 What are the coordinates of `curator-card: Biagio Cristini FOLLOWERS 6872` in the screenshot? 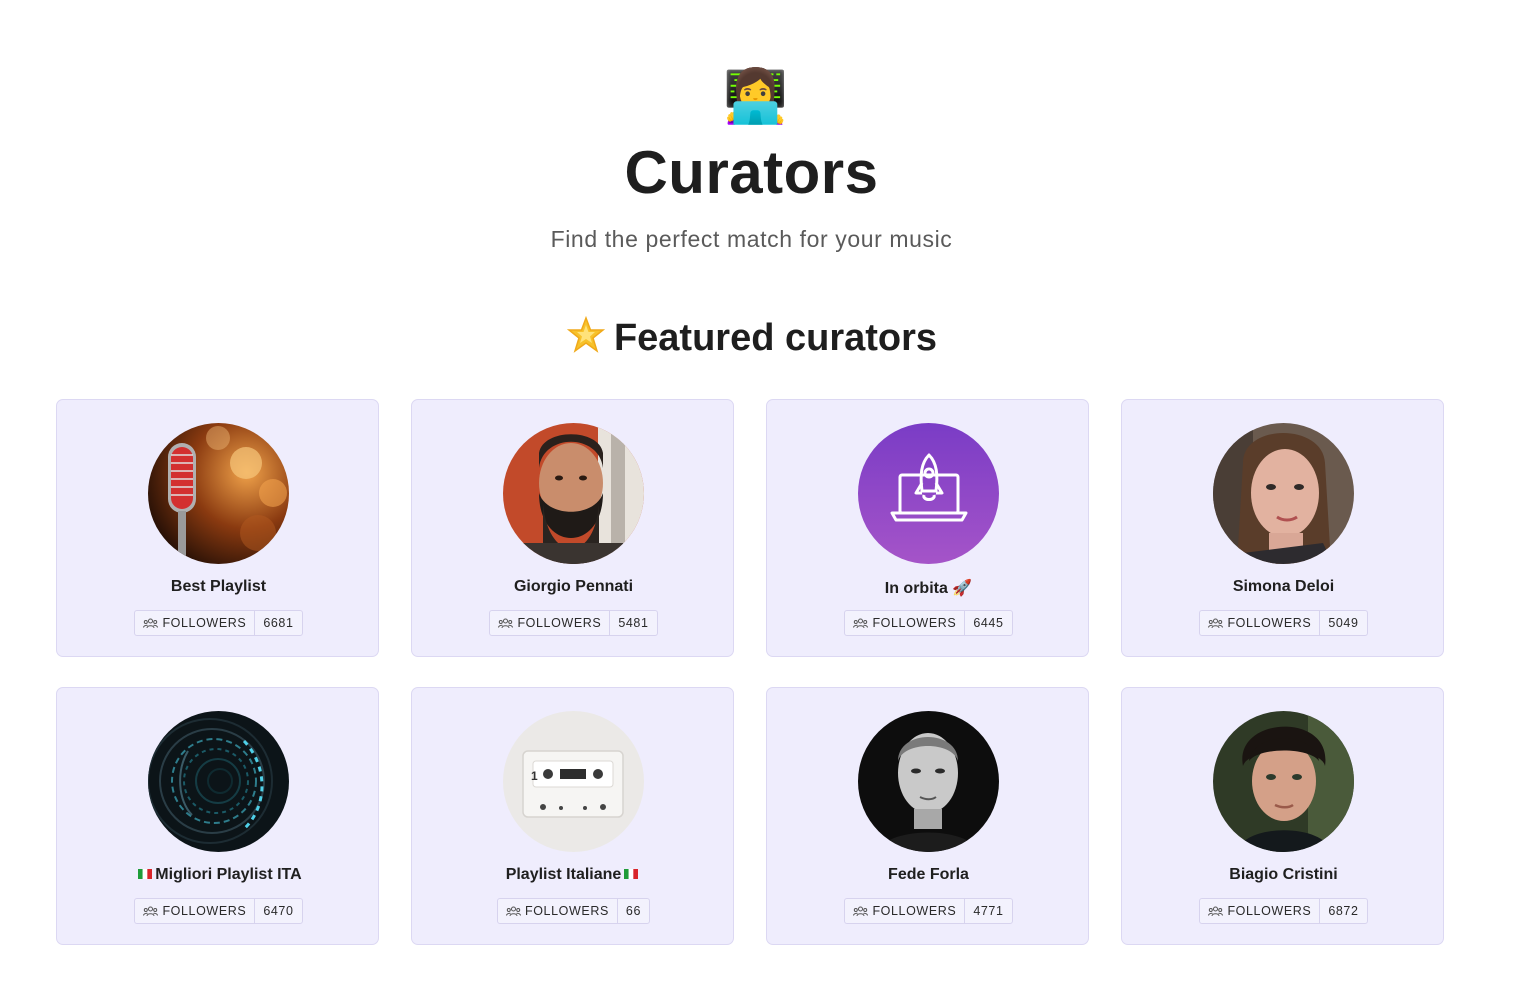 It's located at (1282, 816).